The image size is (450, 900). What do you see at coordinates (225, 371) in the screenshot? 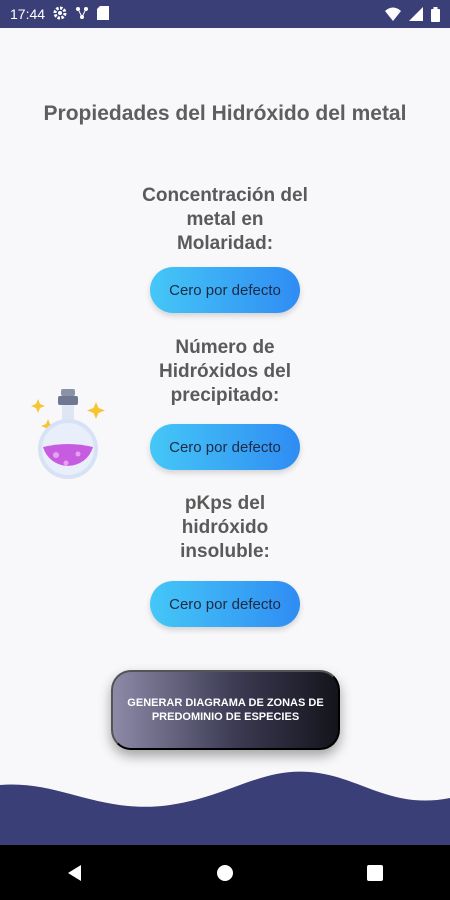
I see `hydroxides-number-label: Número de Hidróxidos del precipitado:` at bounding box center [225, 371].